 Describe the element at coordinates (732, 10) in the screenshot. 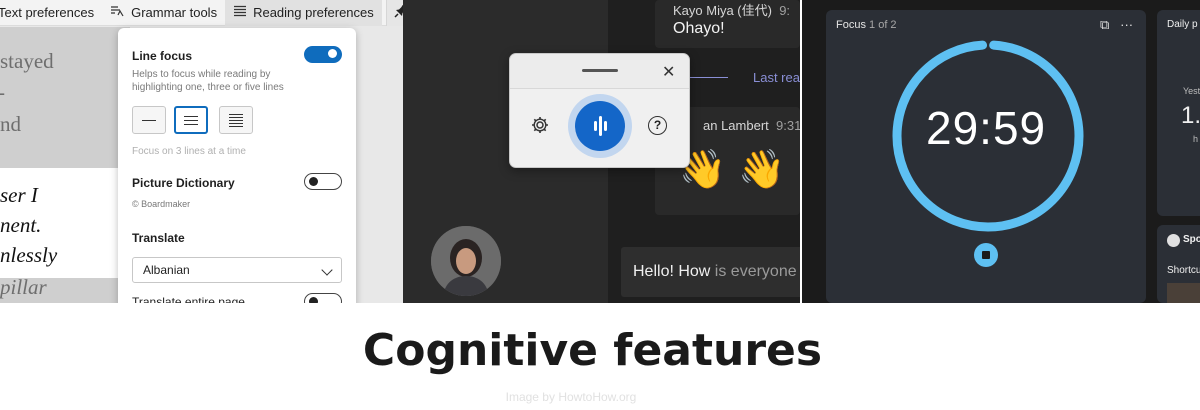

I see `message-sender: Kayo Miya (佳代) 9:` at that location.